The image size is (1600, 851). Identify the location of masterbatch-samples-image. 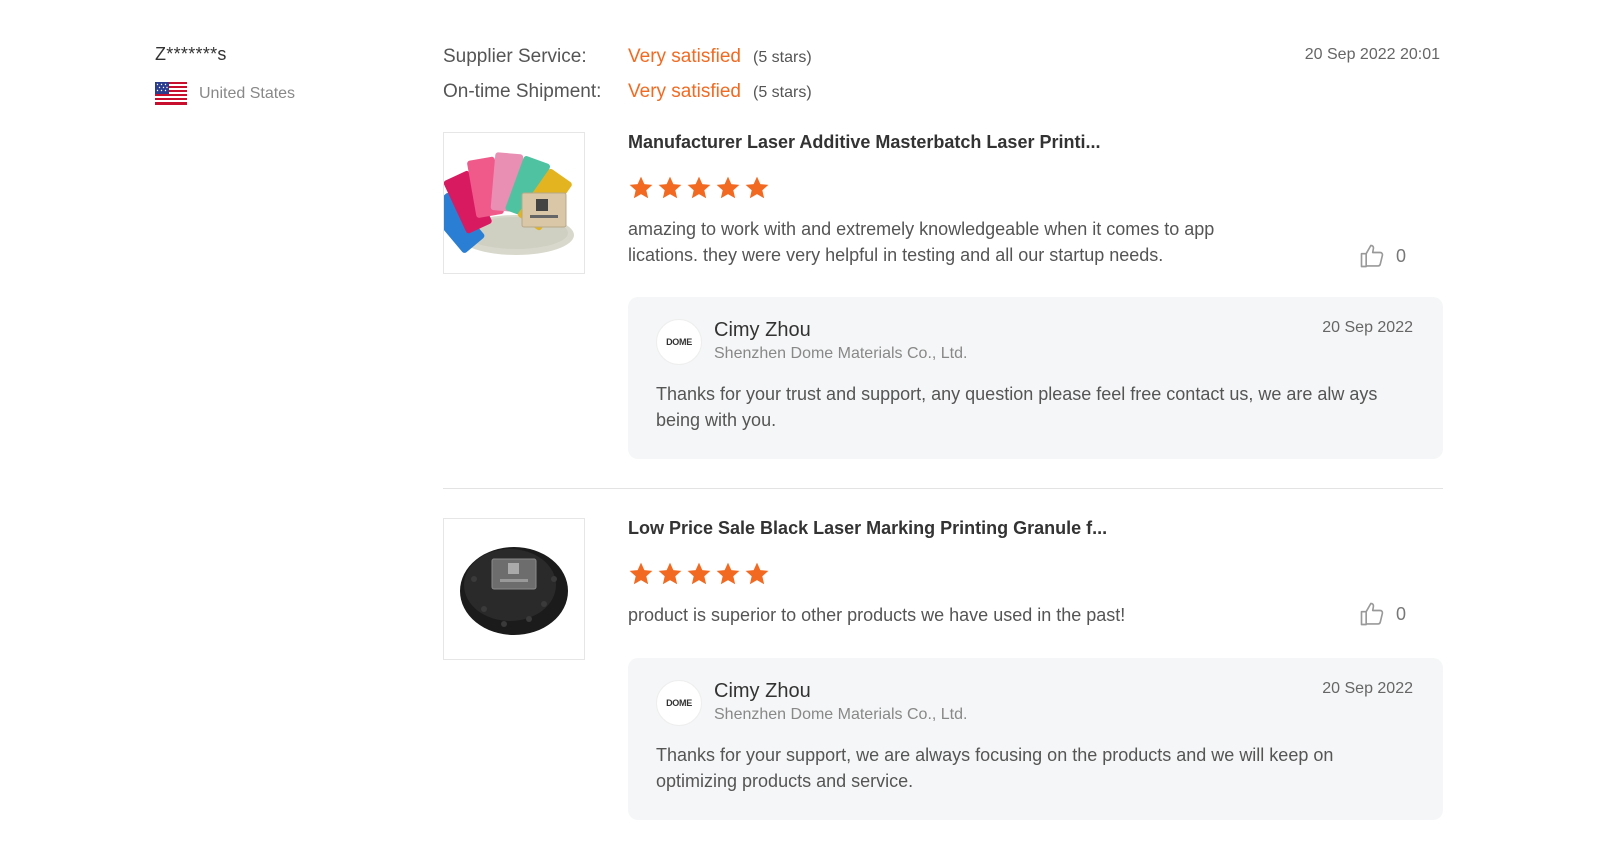
(509, 203).